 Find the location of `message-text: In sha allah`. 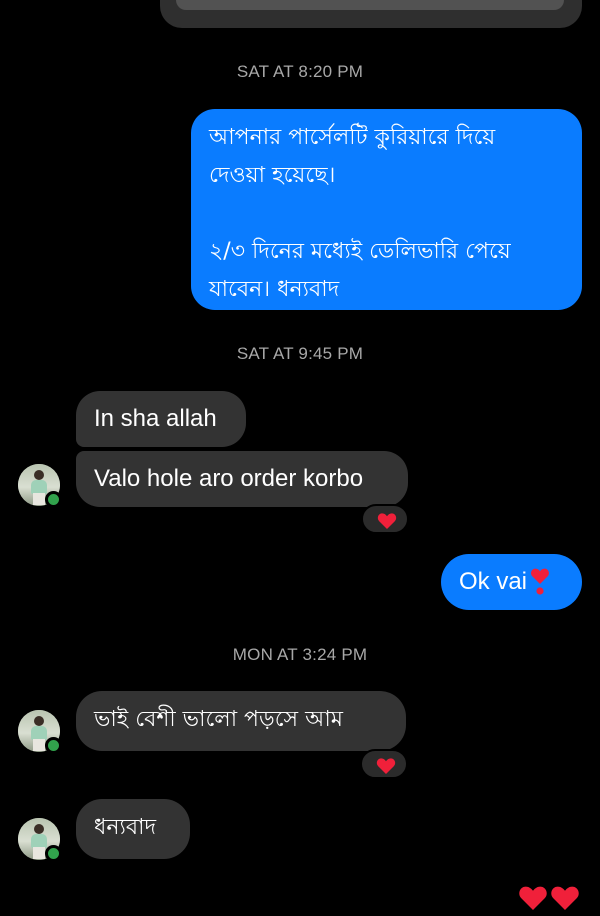

message-text: In sha allah is located at coordinates (155, 418).